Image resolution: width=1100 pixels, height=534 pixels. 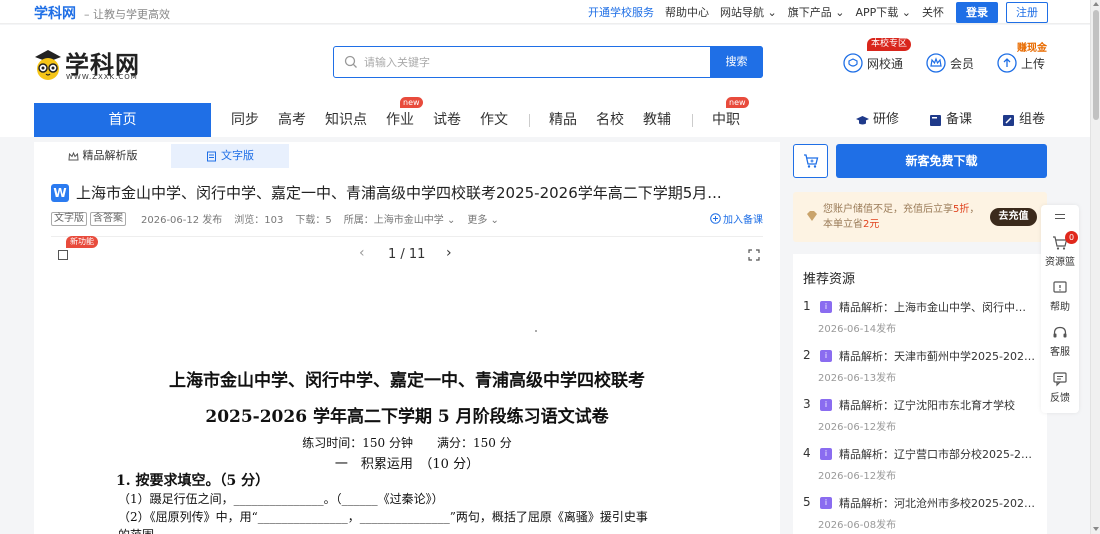 I want to click on notice-text: 您账户储值不足，充值后立享5折，本单立省2元, so click(x=903, y=217).